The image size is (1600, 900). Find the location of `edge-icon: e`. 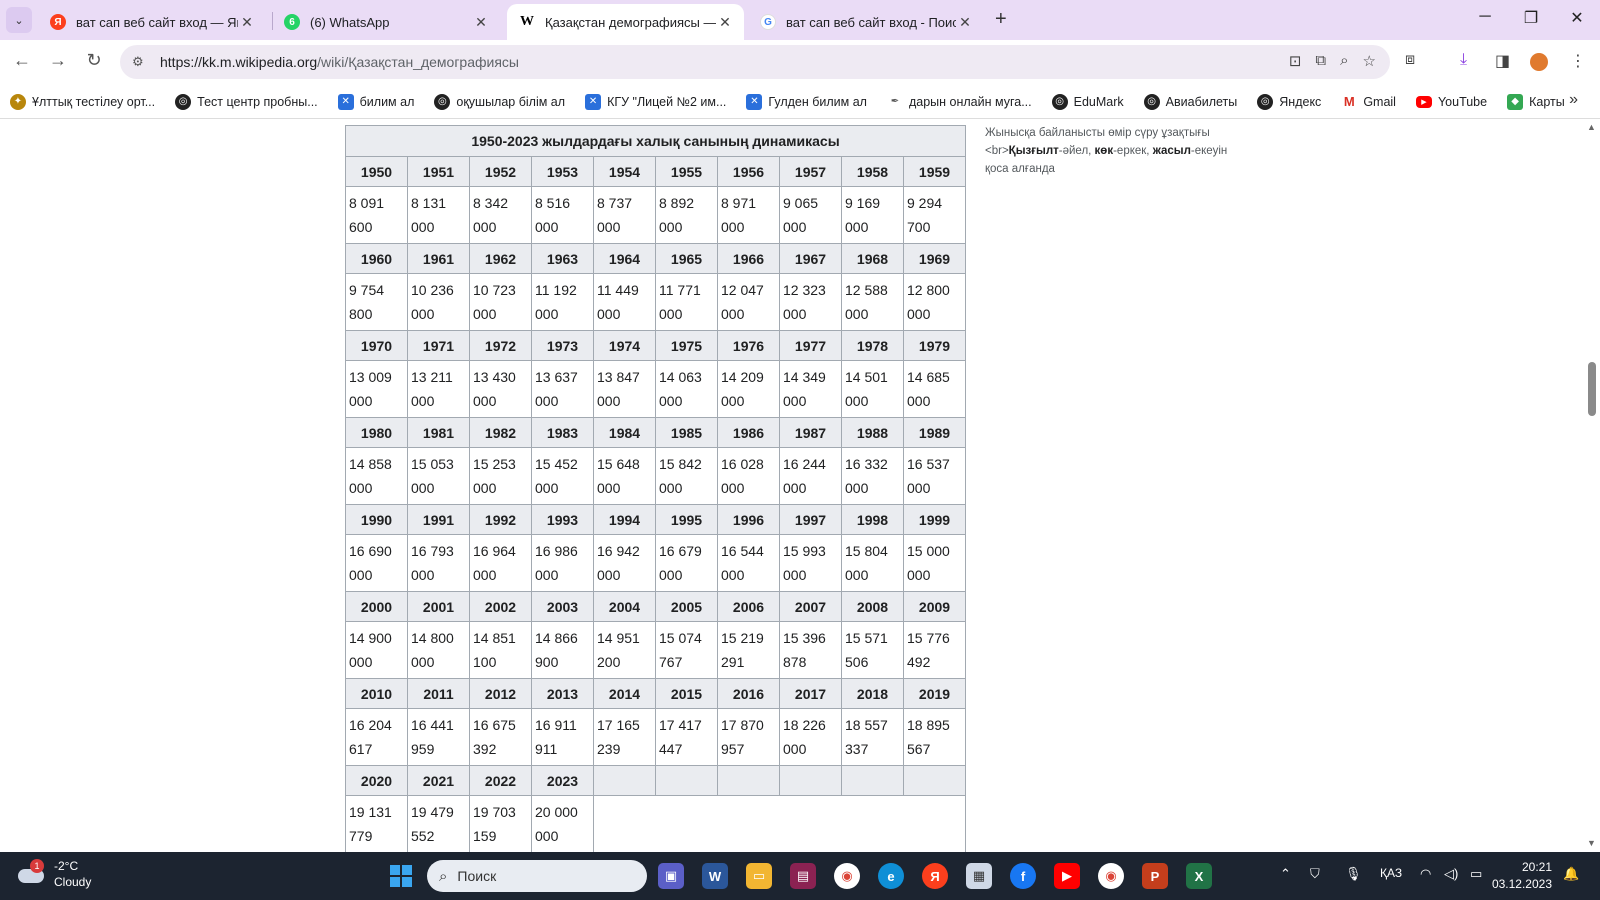

edge-icon: e is located at coordinates (891, 876).